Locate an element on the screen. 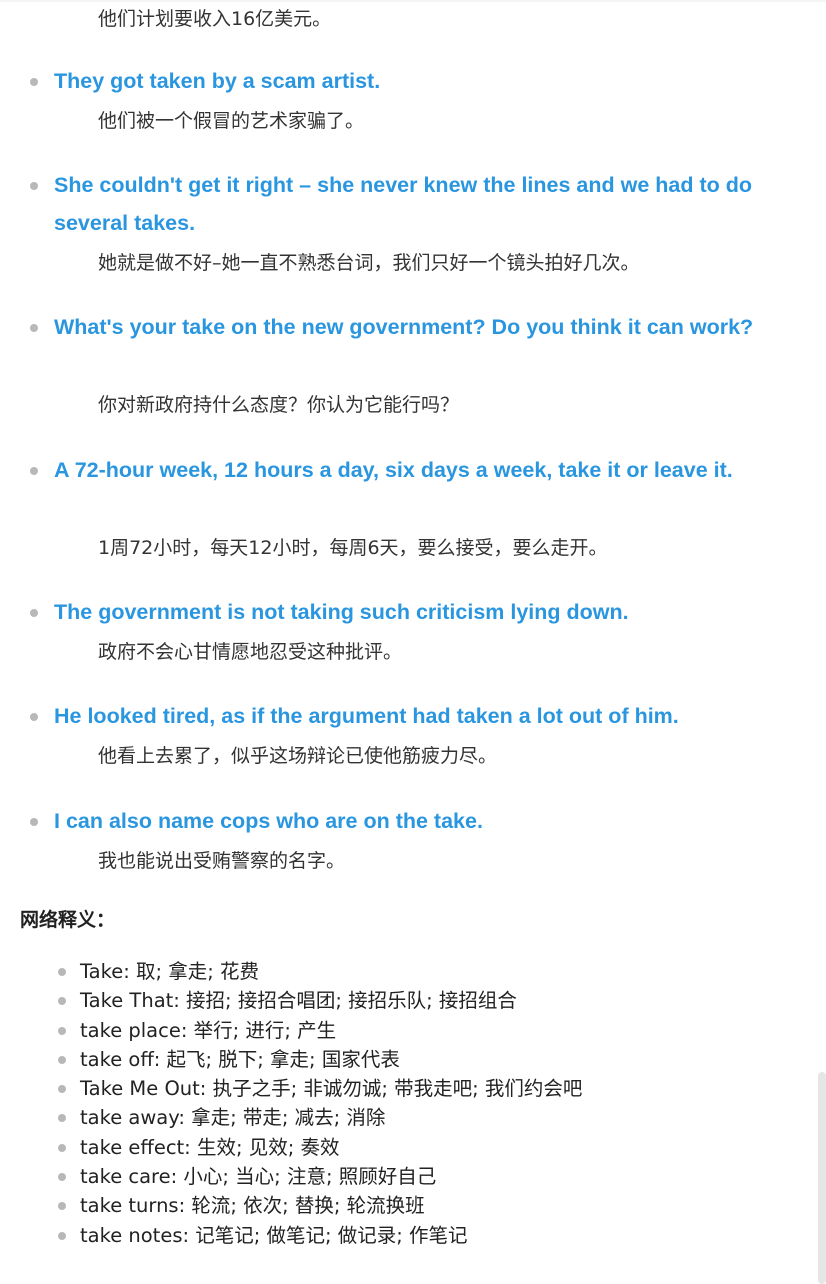 This screenshot has height=1284, width=826. web-definition-item: Take That: 接招; 接招合唱团; 接招乐队; 接招组合 is located at coordinates (291, 1000).